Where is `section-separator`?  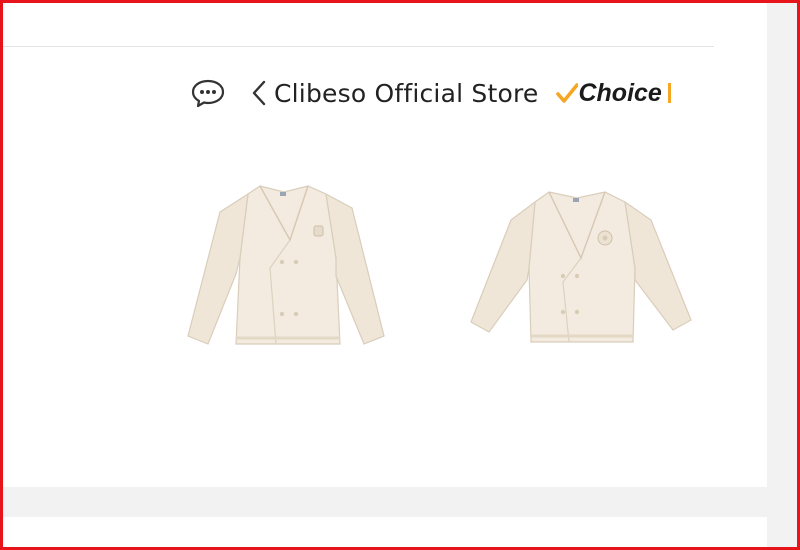
section-separator is located at coordinates (385, 502).